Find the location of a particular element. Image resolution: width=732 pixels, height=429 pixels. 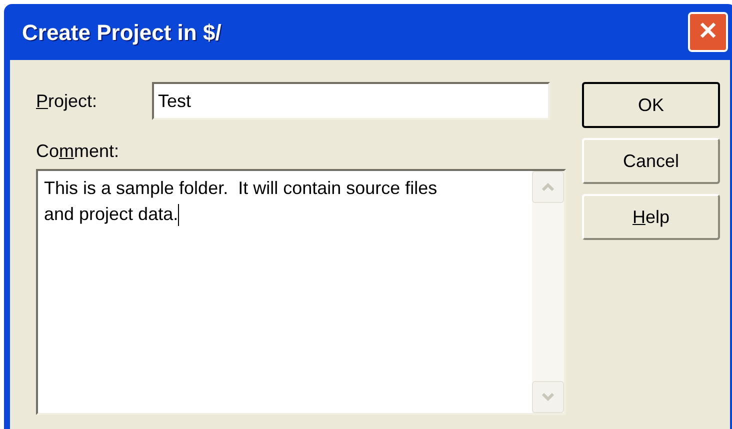

dialog-button: Help is located at coordinates (651, 217).